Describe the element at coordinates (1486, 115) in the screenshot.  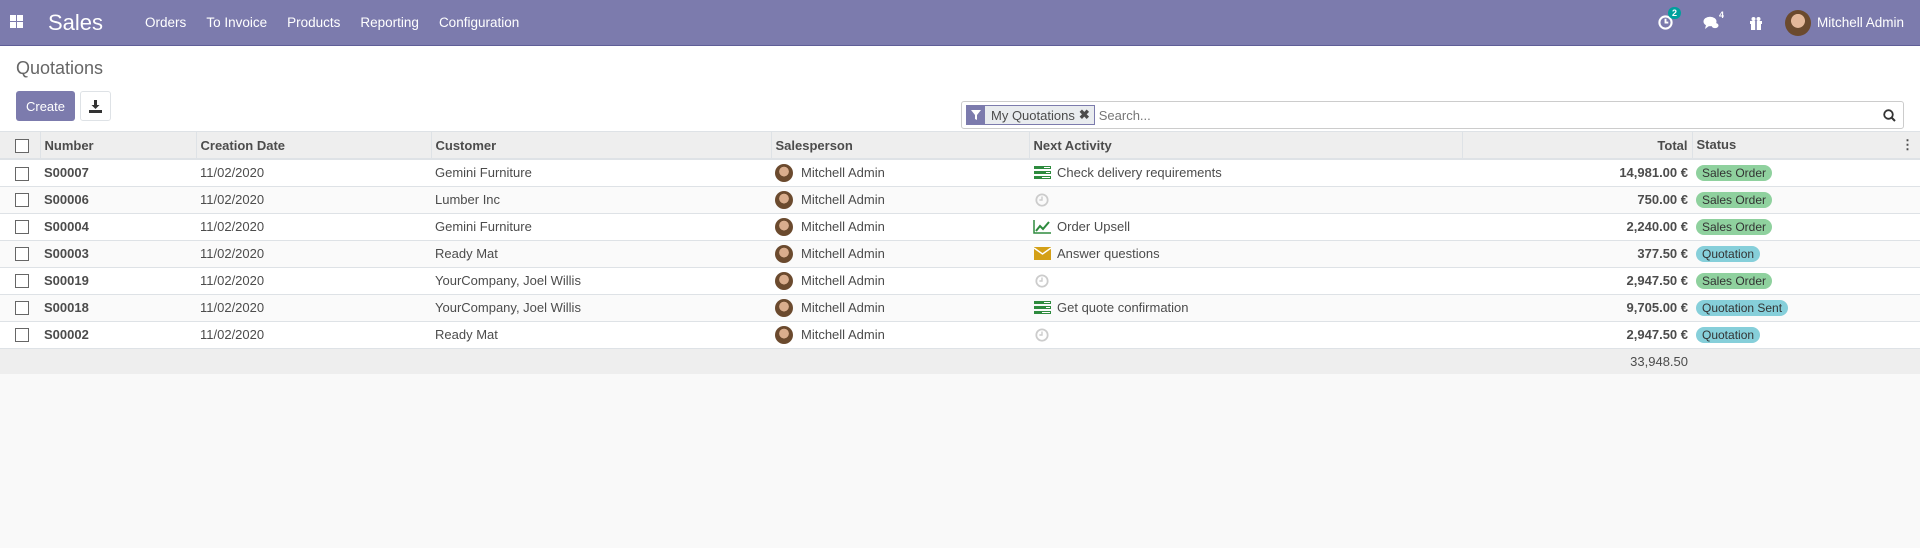
I see `search-input` at that location.